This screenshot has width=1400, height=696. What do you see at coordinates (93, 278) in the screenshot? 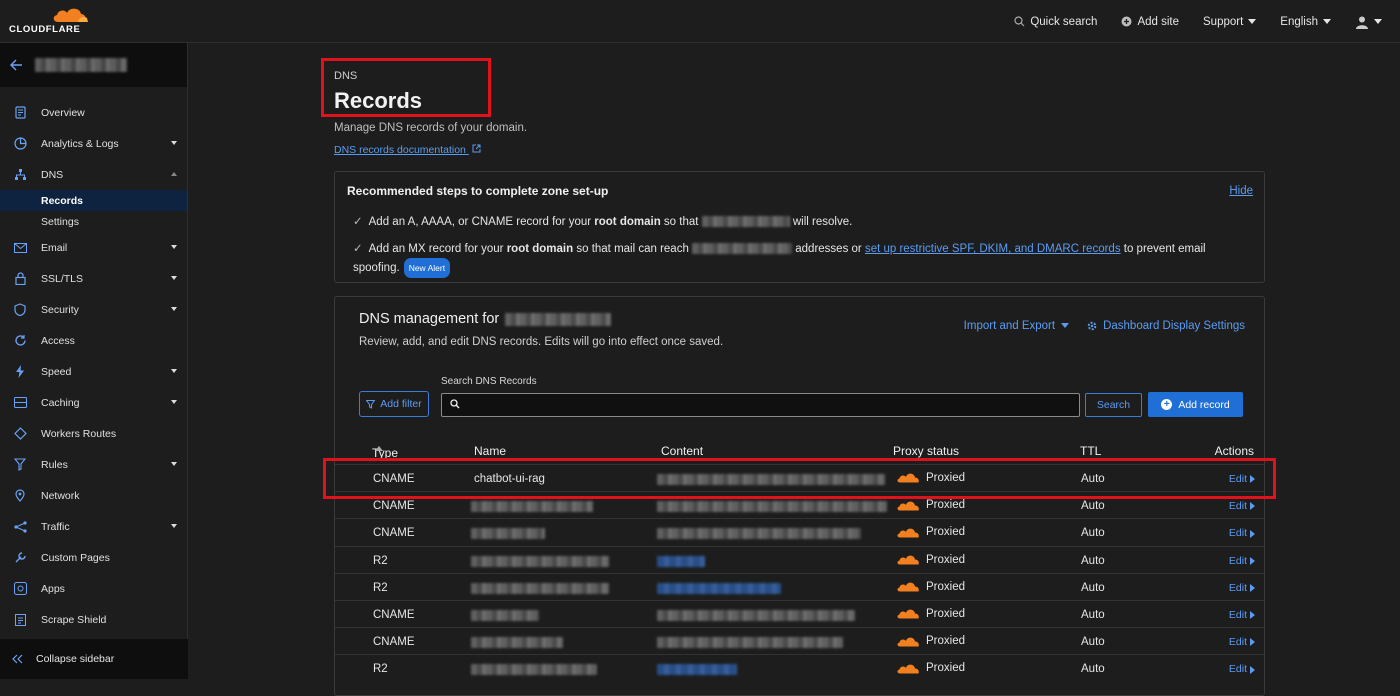
I see `sidebar-item-ssl: SSL/TLS` at bounding box center [93, 278].